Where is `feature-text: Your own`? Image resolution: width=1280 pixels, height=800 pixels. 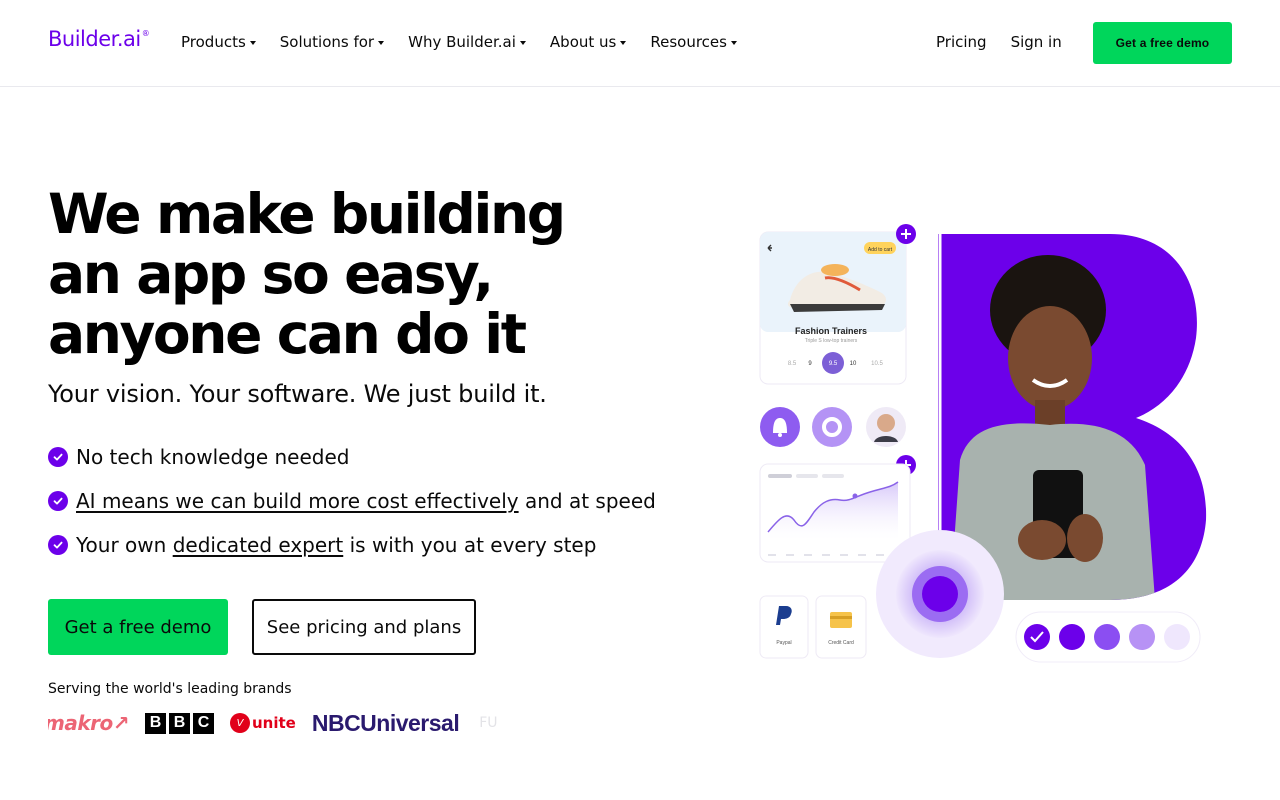 feature-text: Your own is located at coordinates (124, 545).